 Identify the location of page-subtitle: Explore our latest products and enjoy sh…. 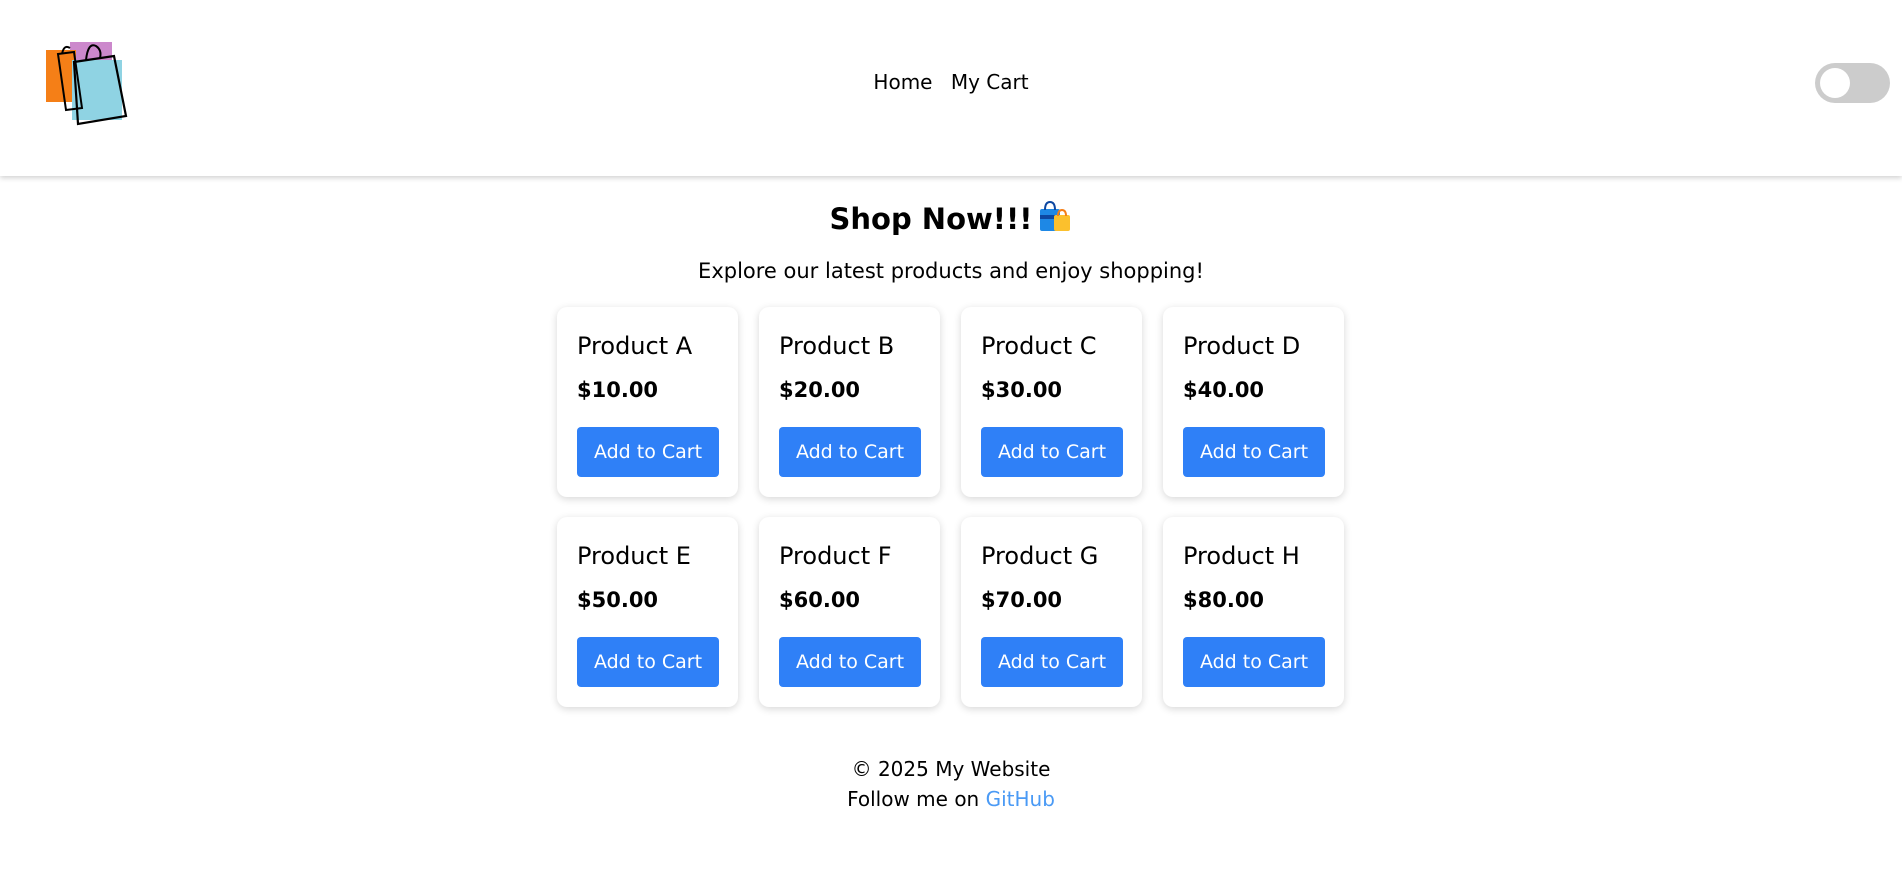
(951, 271).